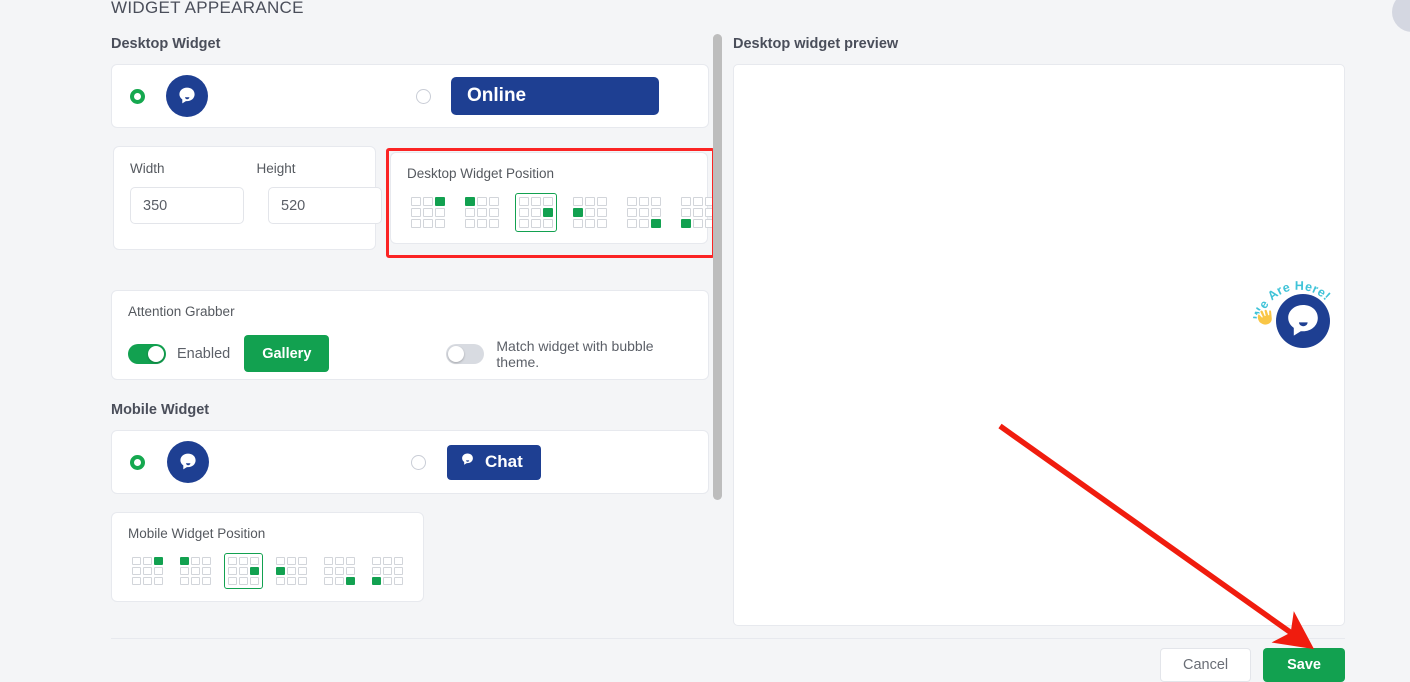  Describe the element at coordinates (717, 267) in the screenshot. I see `settings-scrollbar` at that location.